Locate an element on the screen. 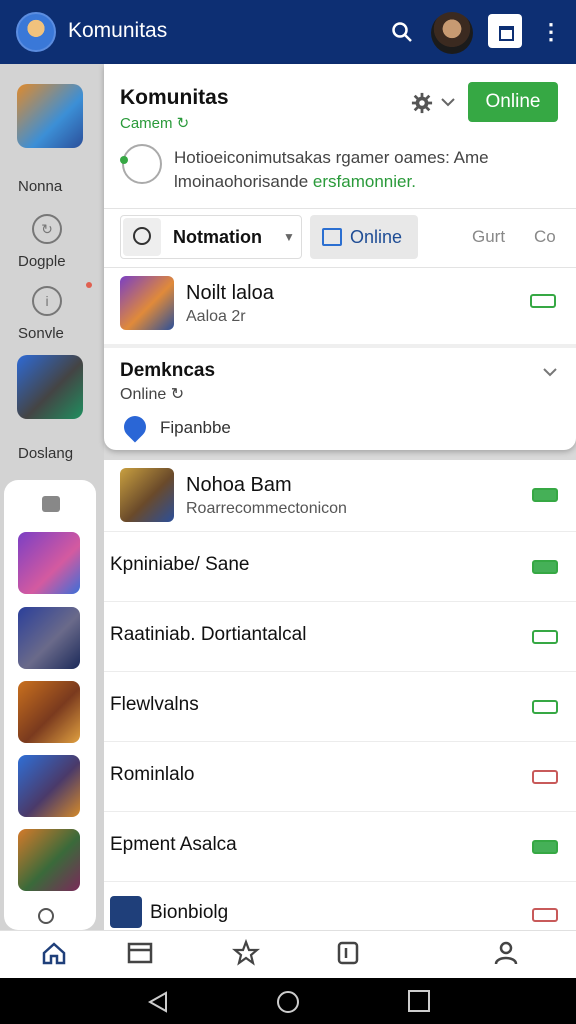 Image resolution: width=576 pixels, height=1024 pixels. system-navigation-bar is located at coordinates (288, 1001).